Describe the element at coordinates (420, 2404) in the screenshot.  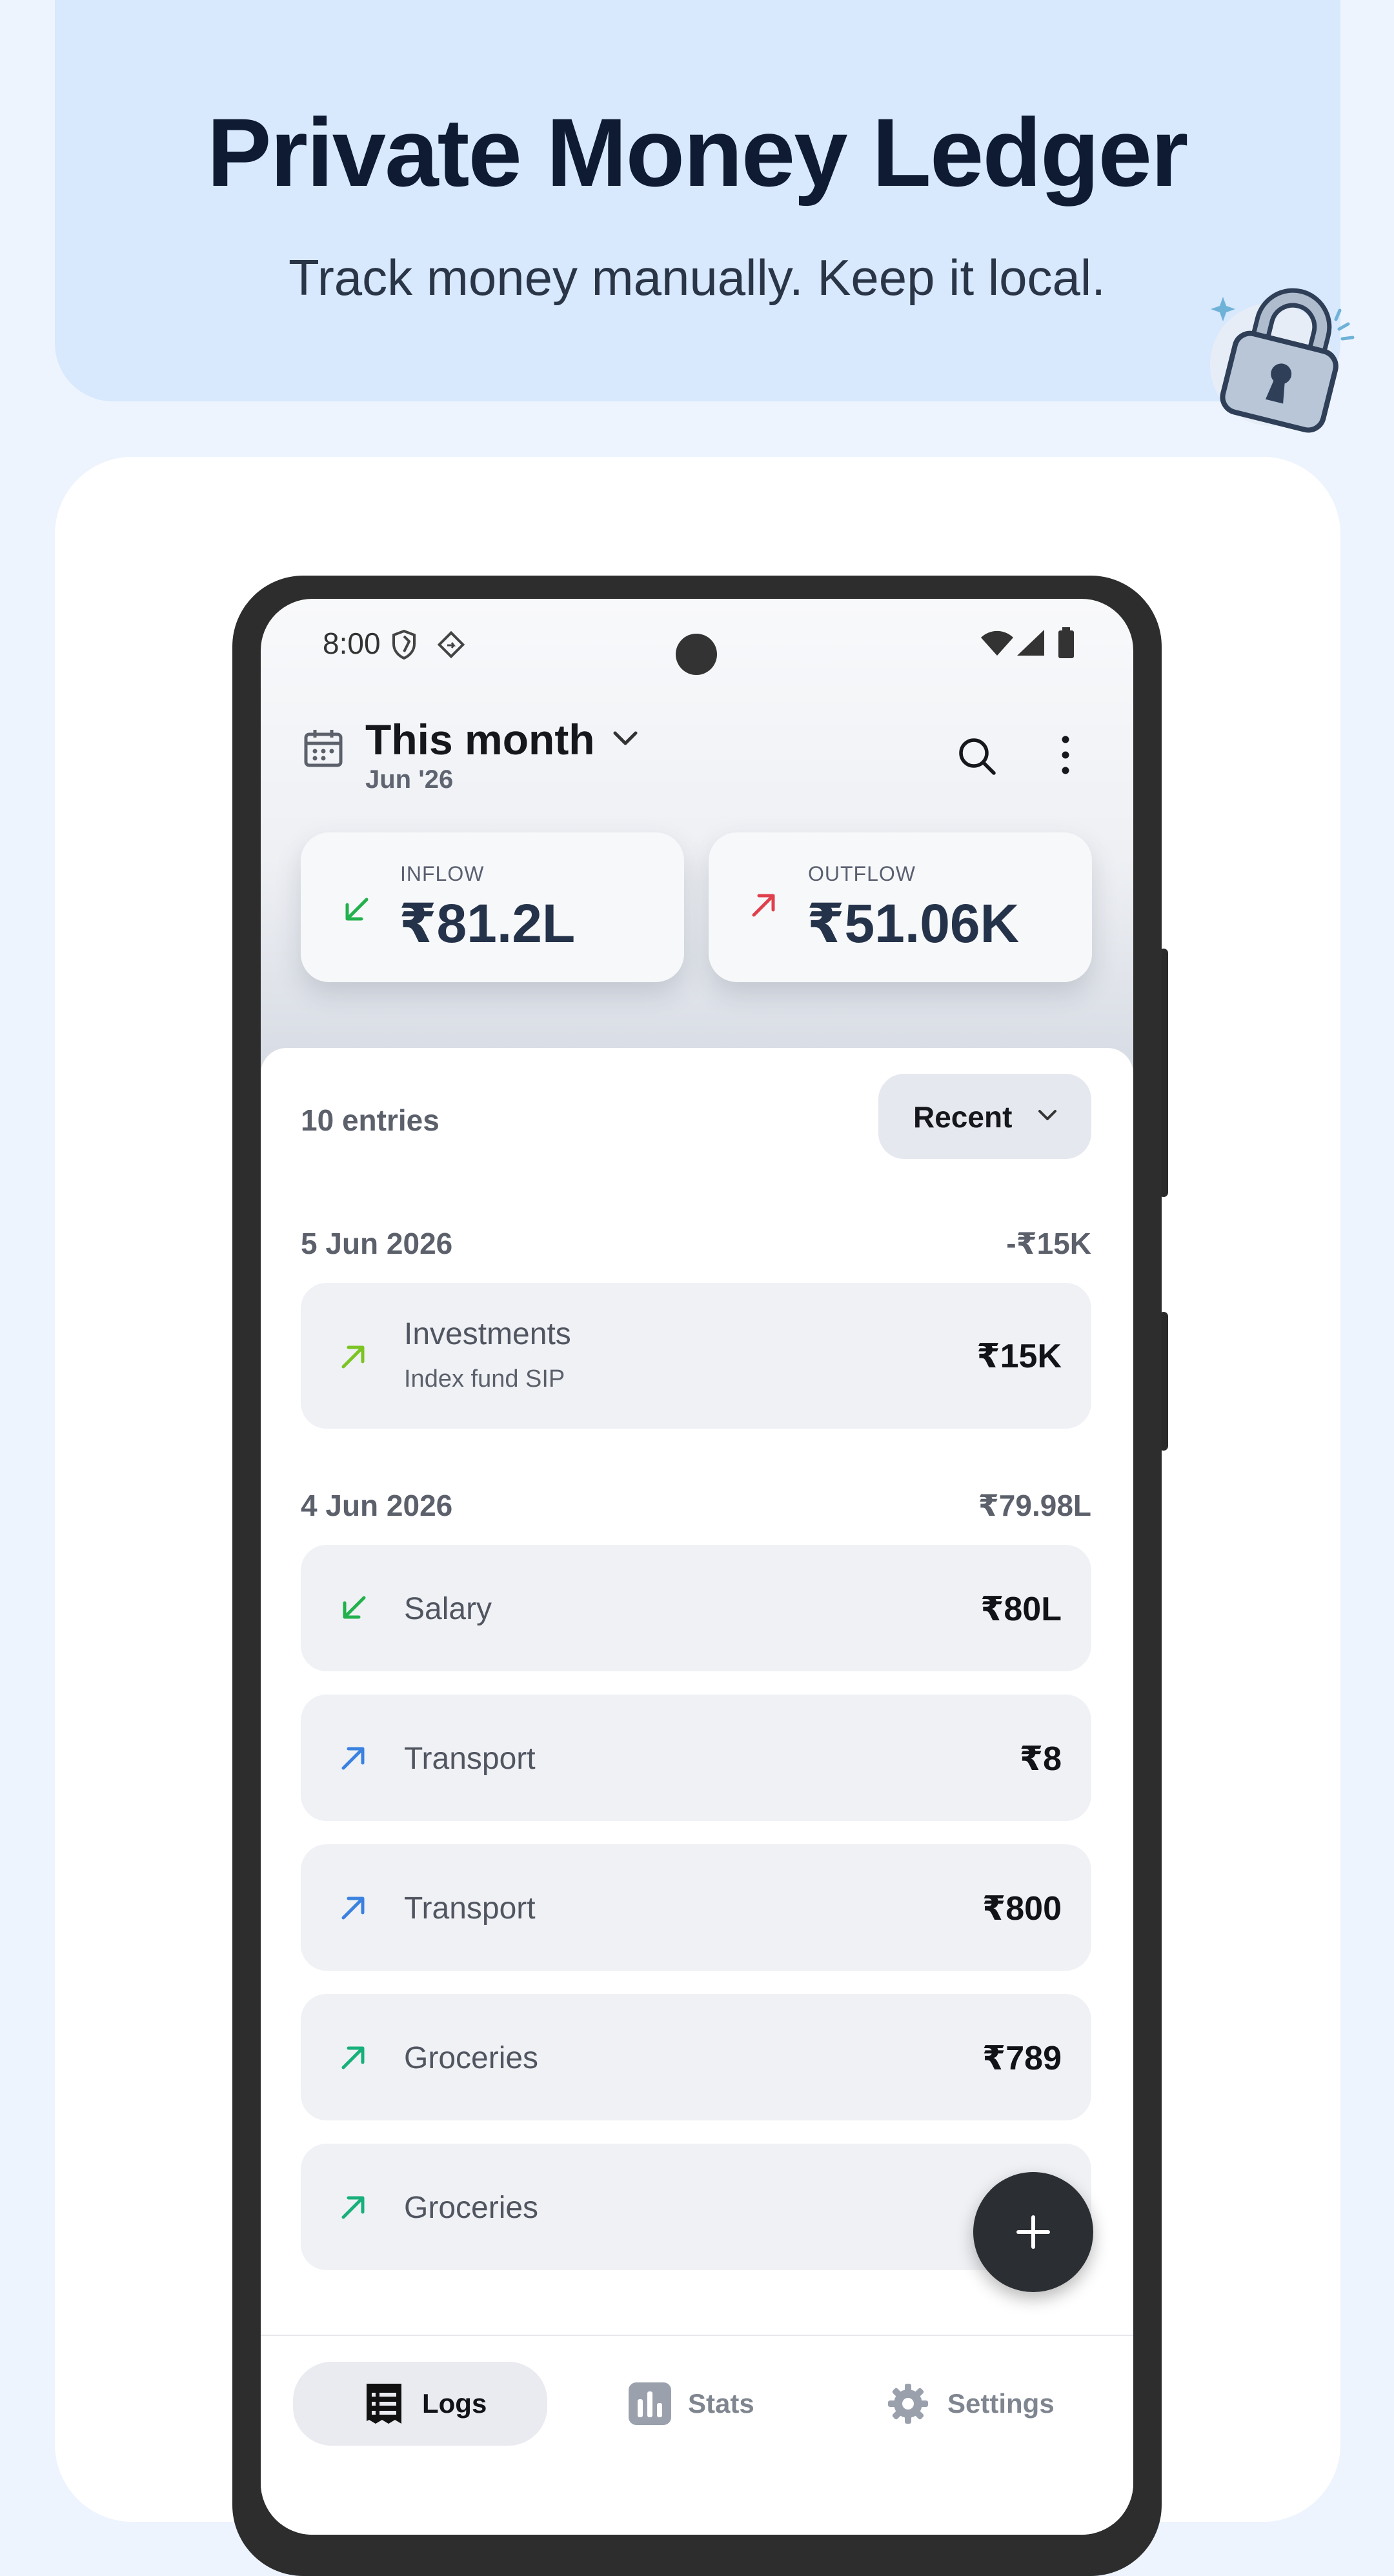
I see `nav-logs: Logs` at that location.